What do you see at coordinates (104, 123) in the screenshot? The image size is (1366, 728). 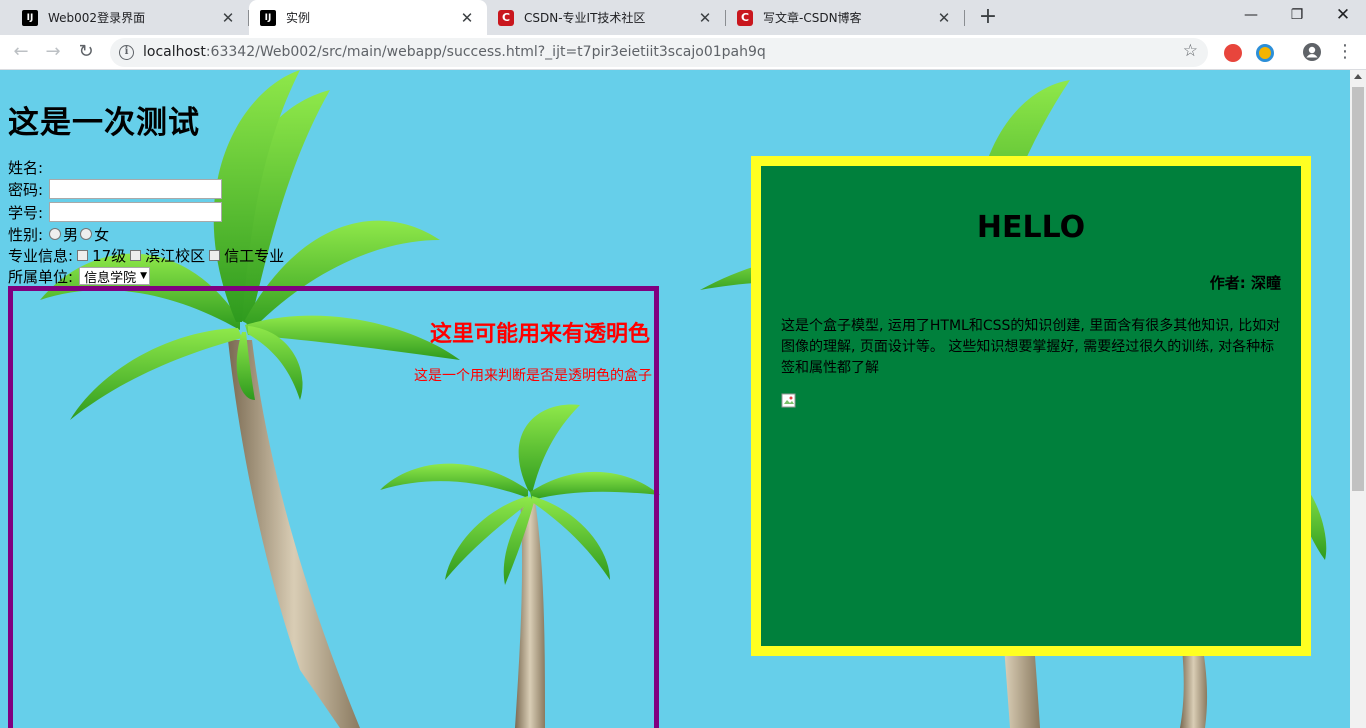 I see `page-title: 这是一次测试` at bounding box center [104, 123].